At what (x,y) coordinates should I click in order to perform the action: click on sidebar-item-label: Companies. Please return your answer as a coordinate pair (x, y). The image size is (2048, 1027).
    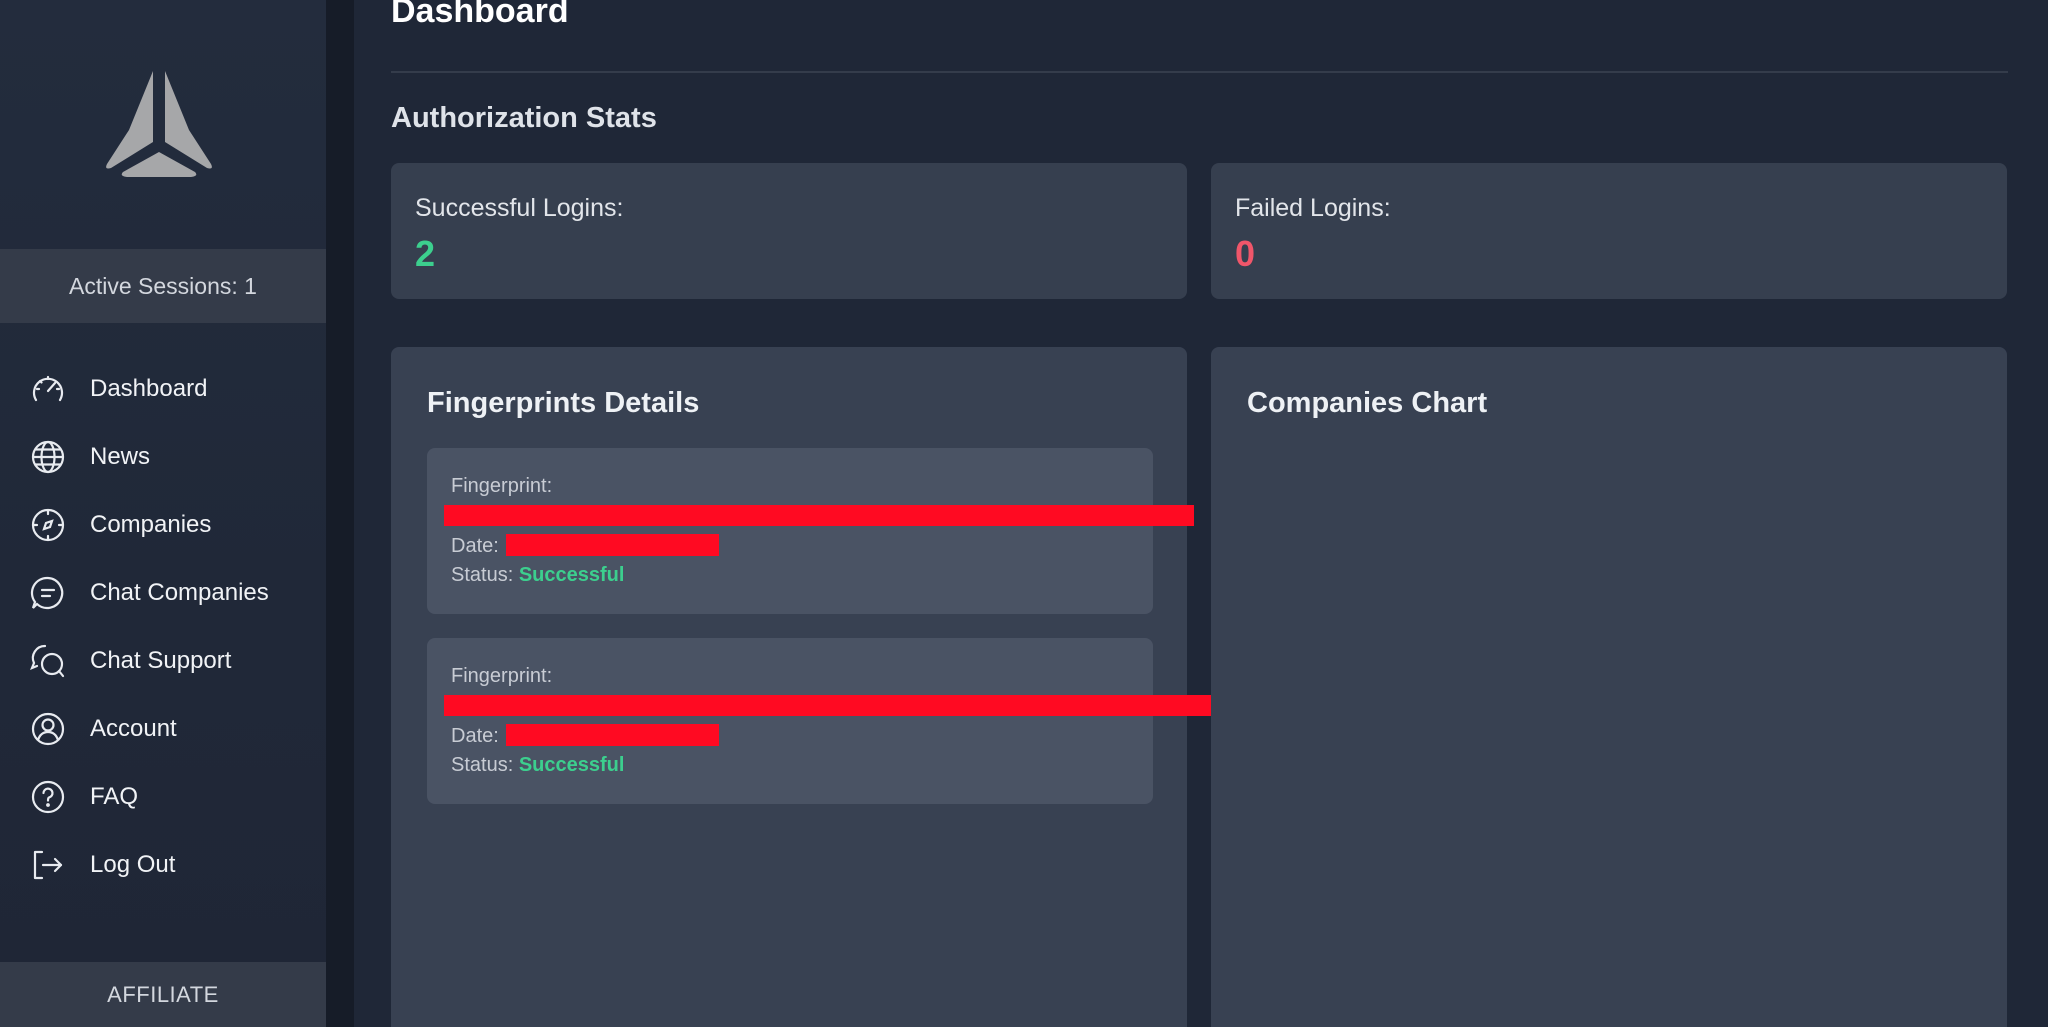
    Looking at the image, I should click on (151, 524).